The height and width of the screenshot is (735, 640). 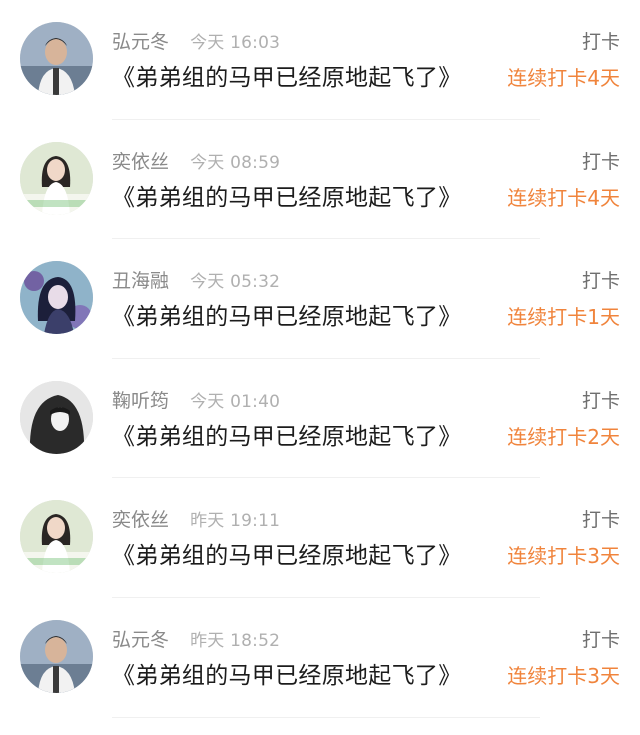 What do you see at coordinates (326, 717) in the screenshot?
I see `divider` at bounding box center [326, 717].